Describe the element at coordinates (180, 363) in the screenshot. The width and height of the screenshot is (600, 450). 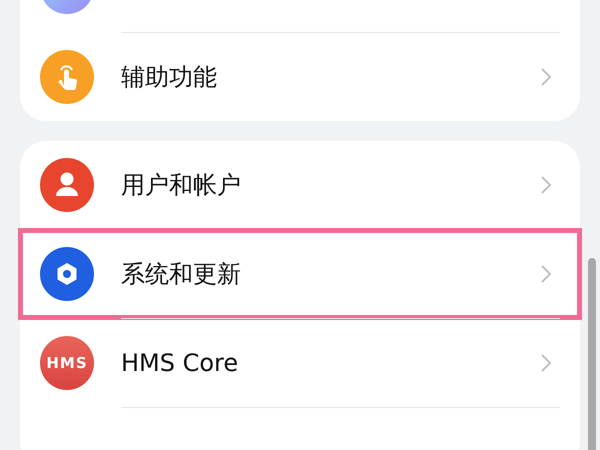
I see `item-label: HMS Core` at that location.